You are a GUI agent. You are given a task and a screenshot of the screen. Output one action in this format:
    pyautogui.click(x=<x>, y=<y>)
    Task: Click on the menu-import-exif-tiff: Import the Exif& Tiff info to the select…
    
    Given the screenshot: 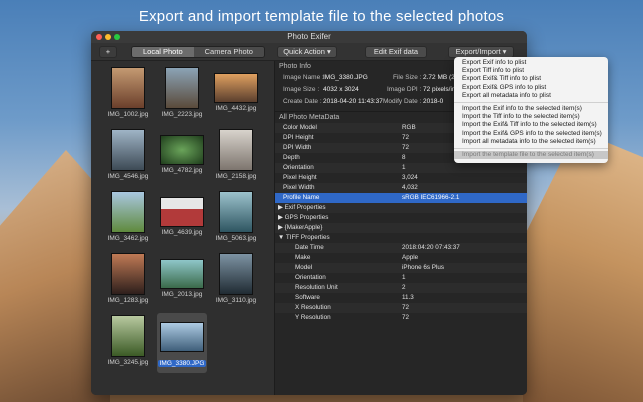 What is the action you would take?
    pyautogui.click(x=531, y=125)
    